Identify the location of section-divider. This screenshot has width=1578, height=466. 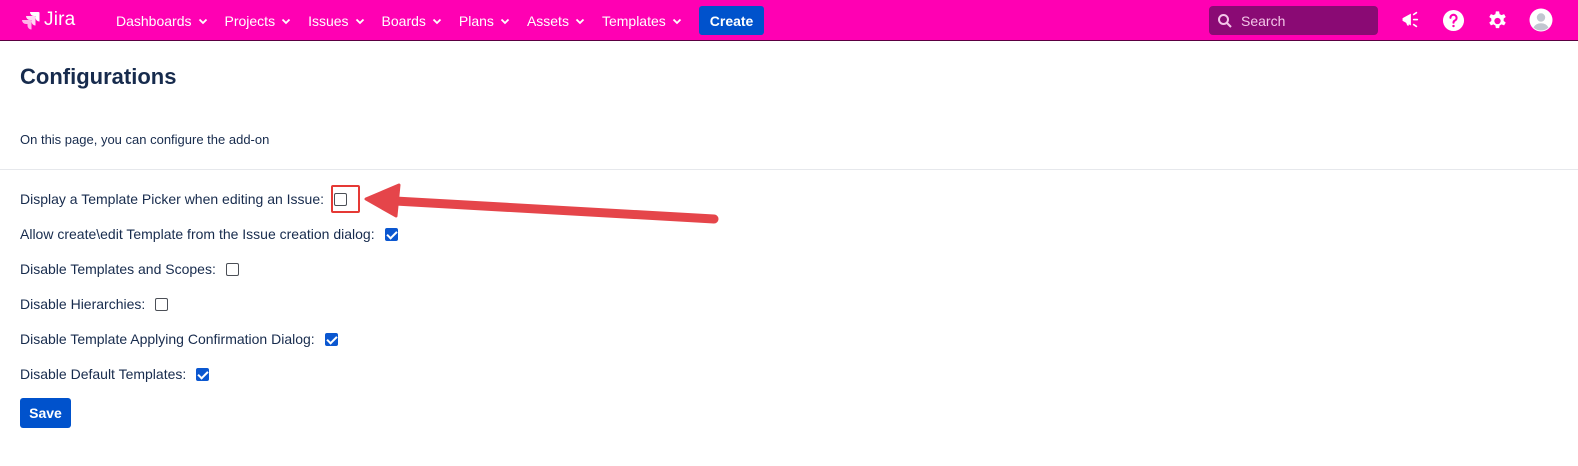
(789, 169).